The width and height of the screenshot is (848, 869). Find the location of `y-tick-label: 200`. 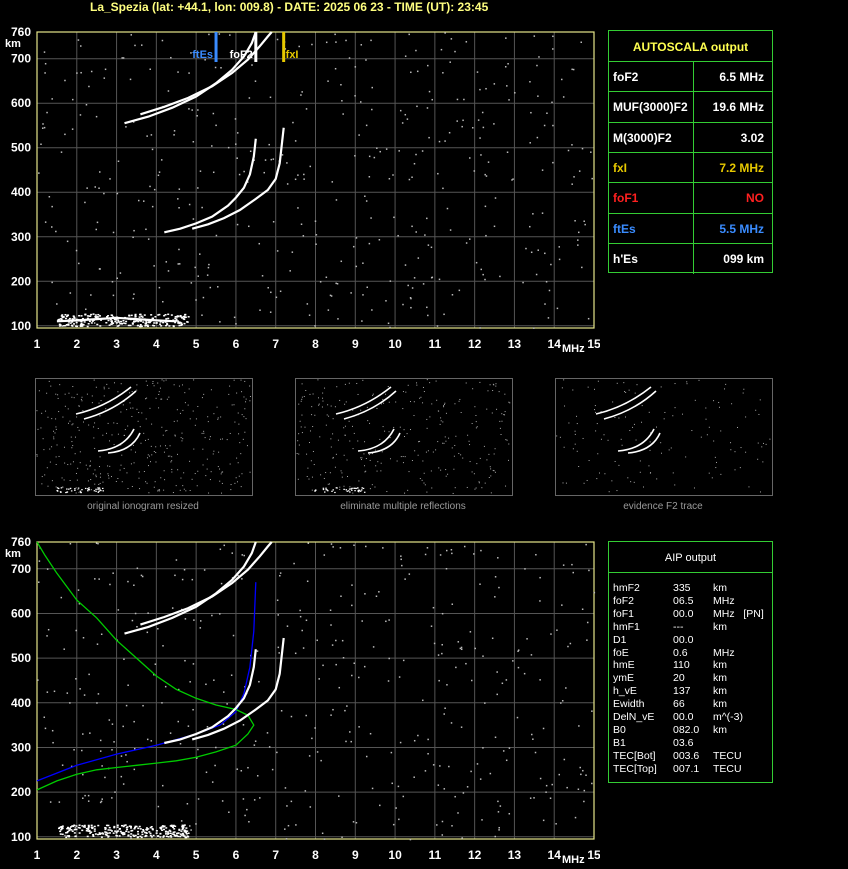

y-tick-label: 200 is located at coordinates (21, 792).